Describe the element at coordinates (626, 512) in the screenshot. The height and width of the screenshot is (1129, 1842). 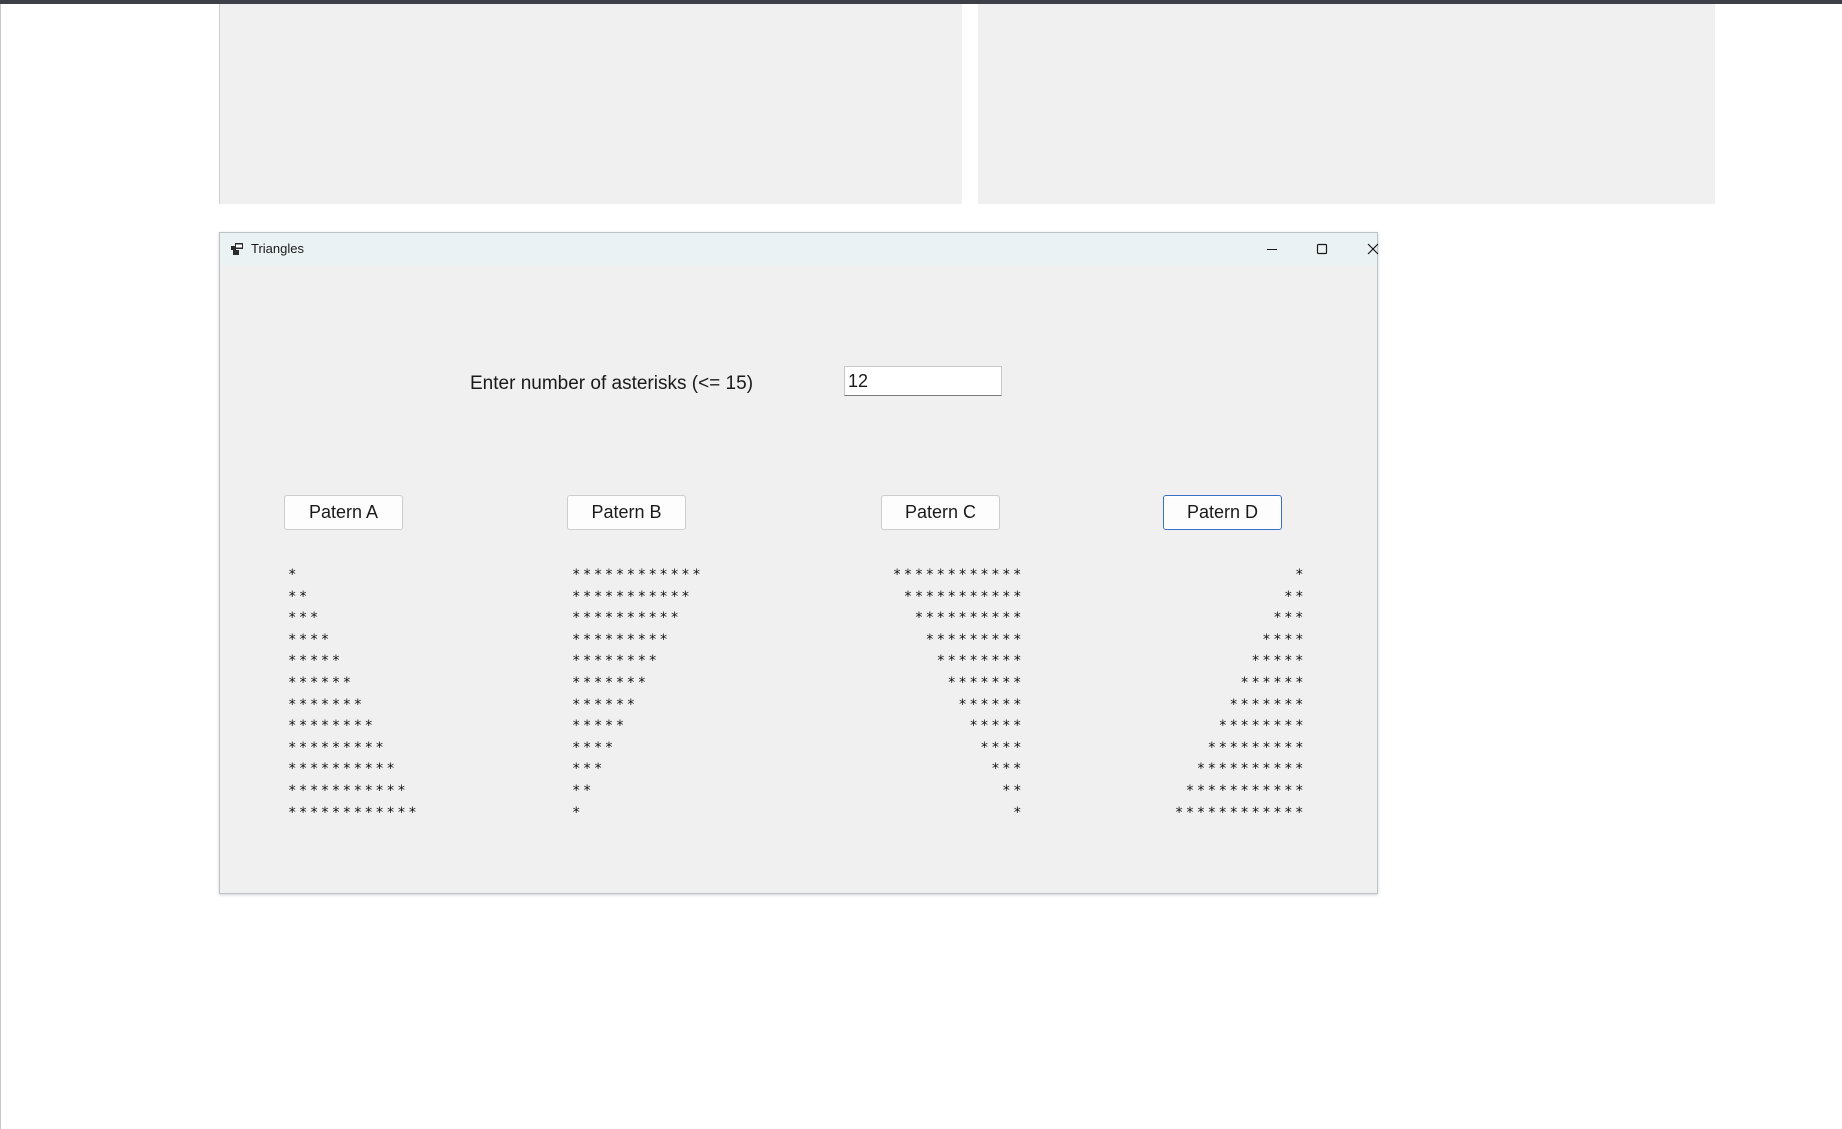
I see `pattern-b-button: Patern B` at that location.